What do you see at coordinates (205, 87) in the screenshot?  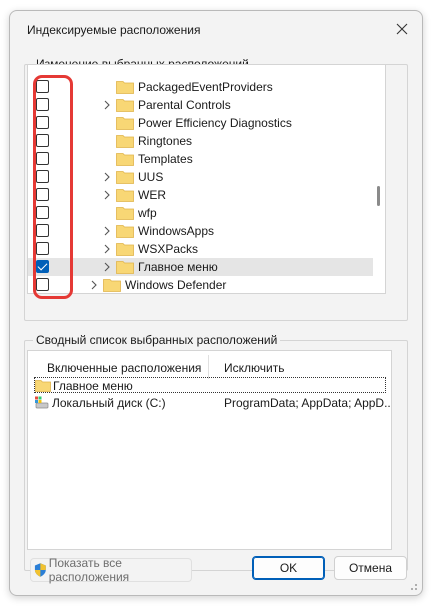 I see `tree-item-label: PackagedEventProviders` at bounding box center [205, 87].